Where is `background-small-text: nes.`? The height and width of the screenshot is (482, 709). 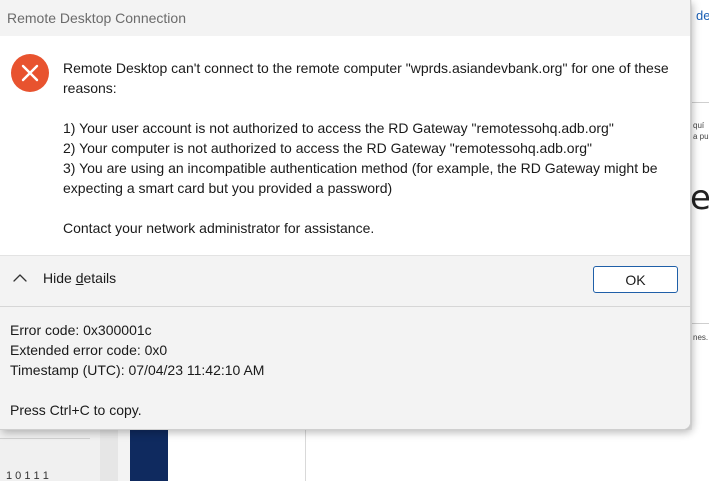 background-small-text: nes. is located at coordinates (701, 337).